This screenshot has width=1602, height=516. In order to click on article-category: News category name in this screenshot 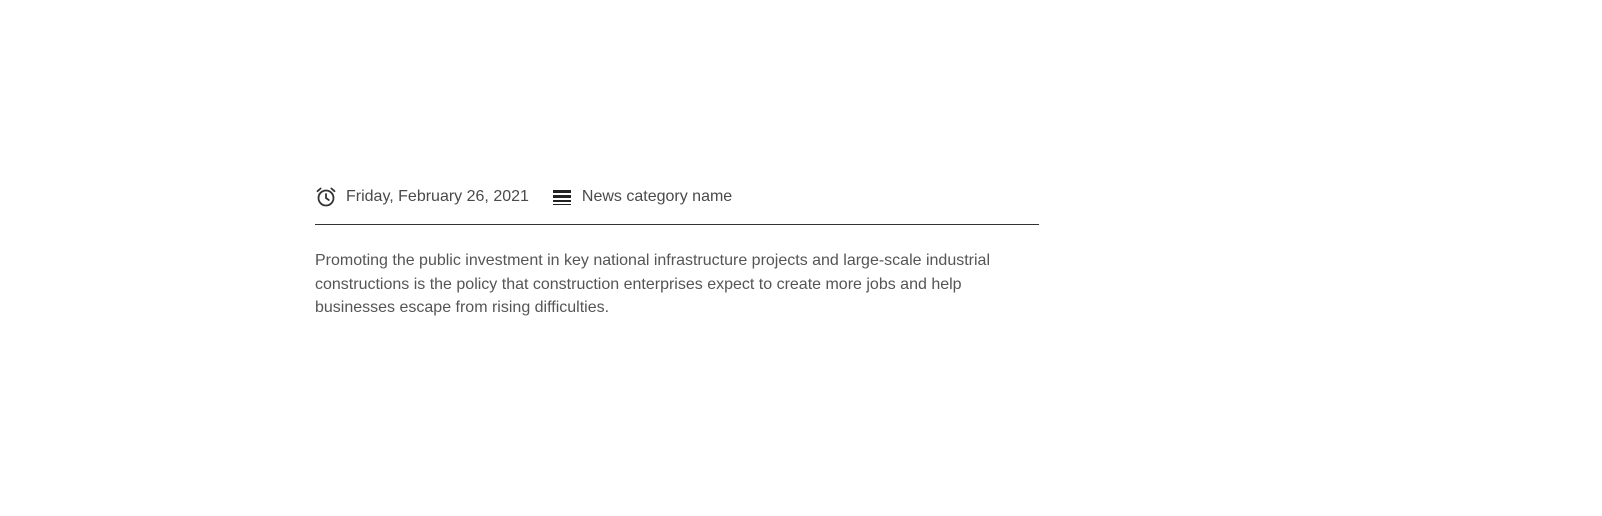, I will do `click(641, 197)`.